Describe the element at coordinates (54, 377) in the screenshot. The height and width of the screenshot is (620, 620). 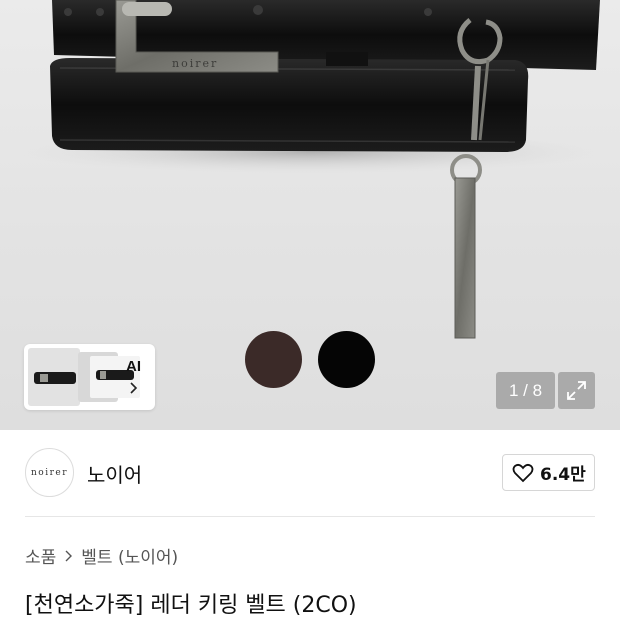
I see `ai-thumbnail` at that location.